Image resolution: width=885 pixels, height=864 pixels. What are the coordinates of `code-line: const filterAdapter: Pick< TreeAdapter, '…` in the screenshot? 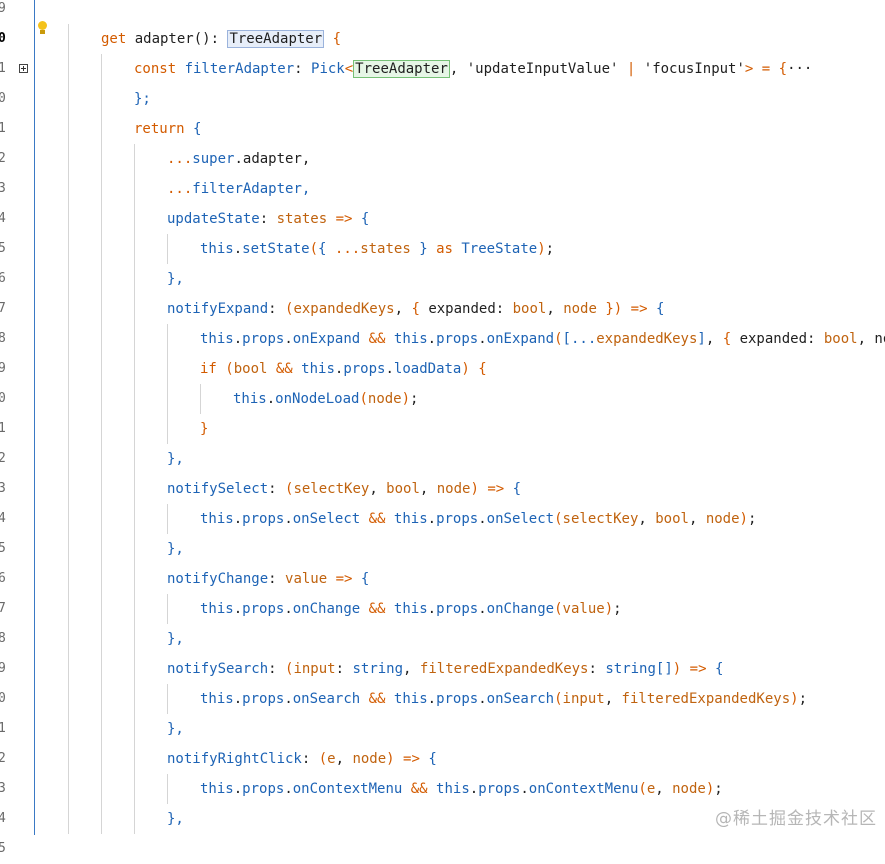 It's located at (473, 69).